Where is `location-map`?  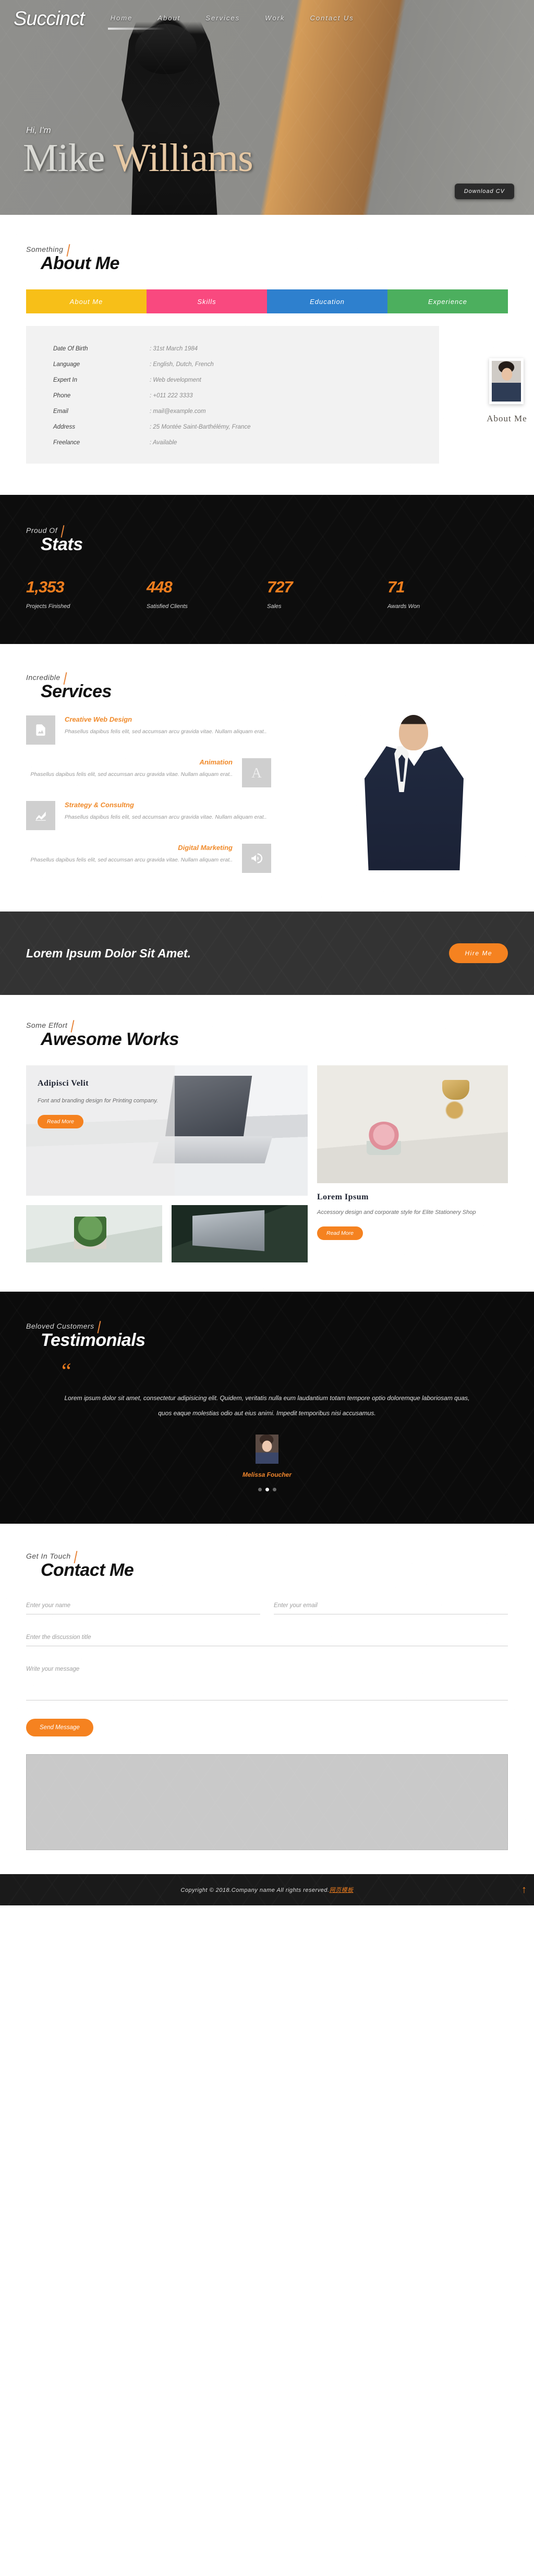
location-map is located at coordinates (267, 1802).